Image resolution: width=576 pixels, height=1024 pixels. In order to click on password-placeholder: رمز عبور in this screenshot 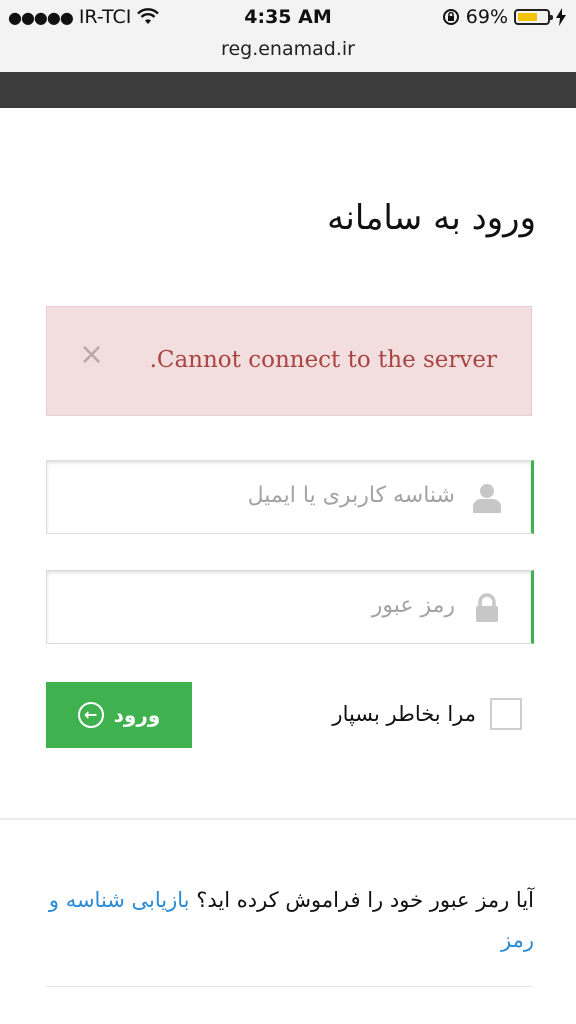, I will do `click(413, 605)`.